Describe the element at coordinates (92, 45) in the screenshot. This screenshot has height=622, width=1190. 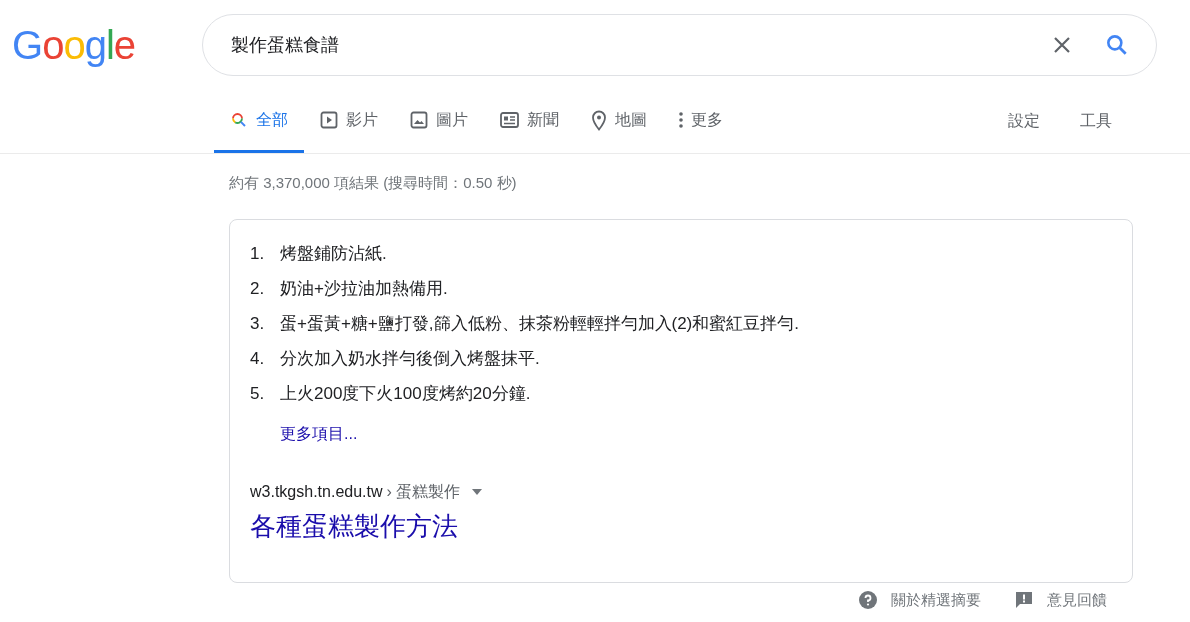
I see `google-logo: Google` at that location.